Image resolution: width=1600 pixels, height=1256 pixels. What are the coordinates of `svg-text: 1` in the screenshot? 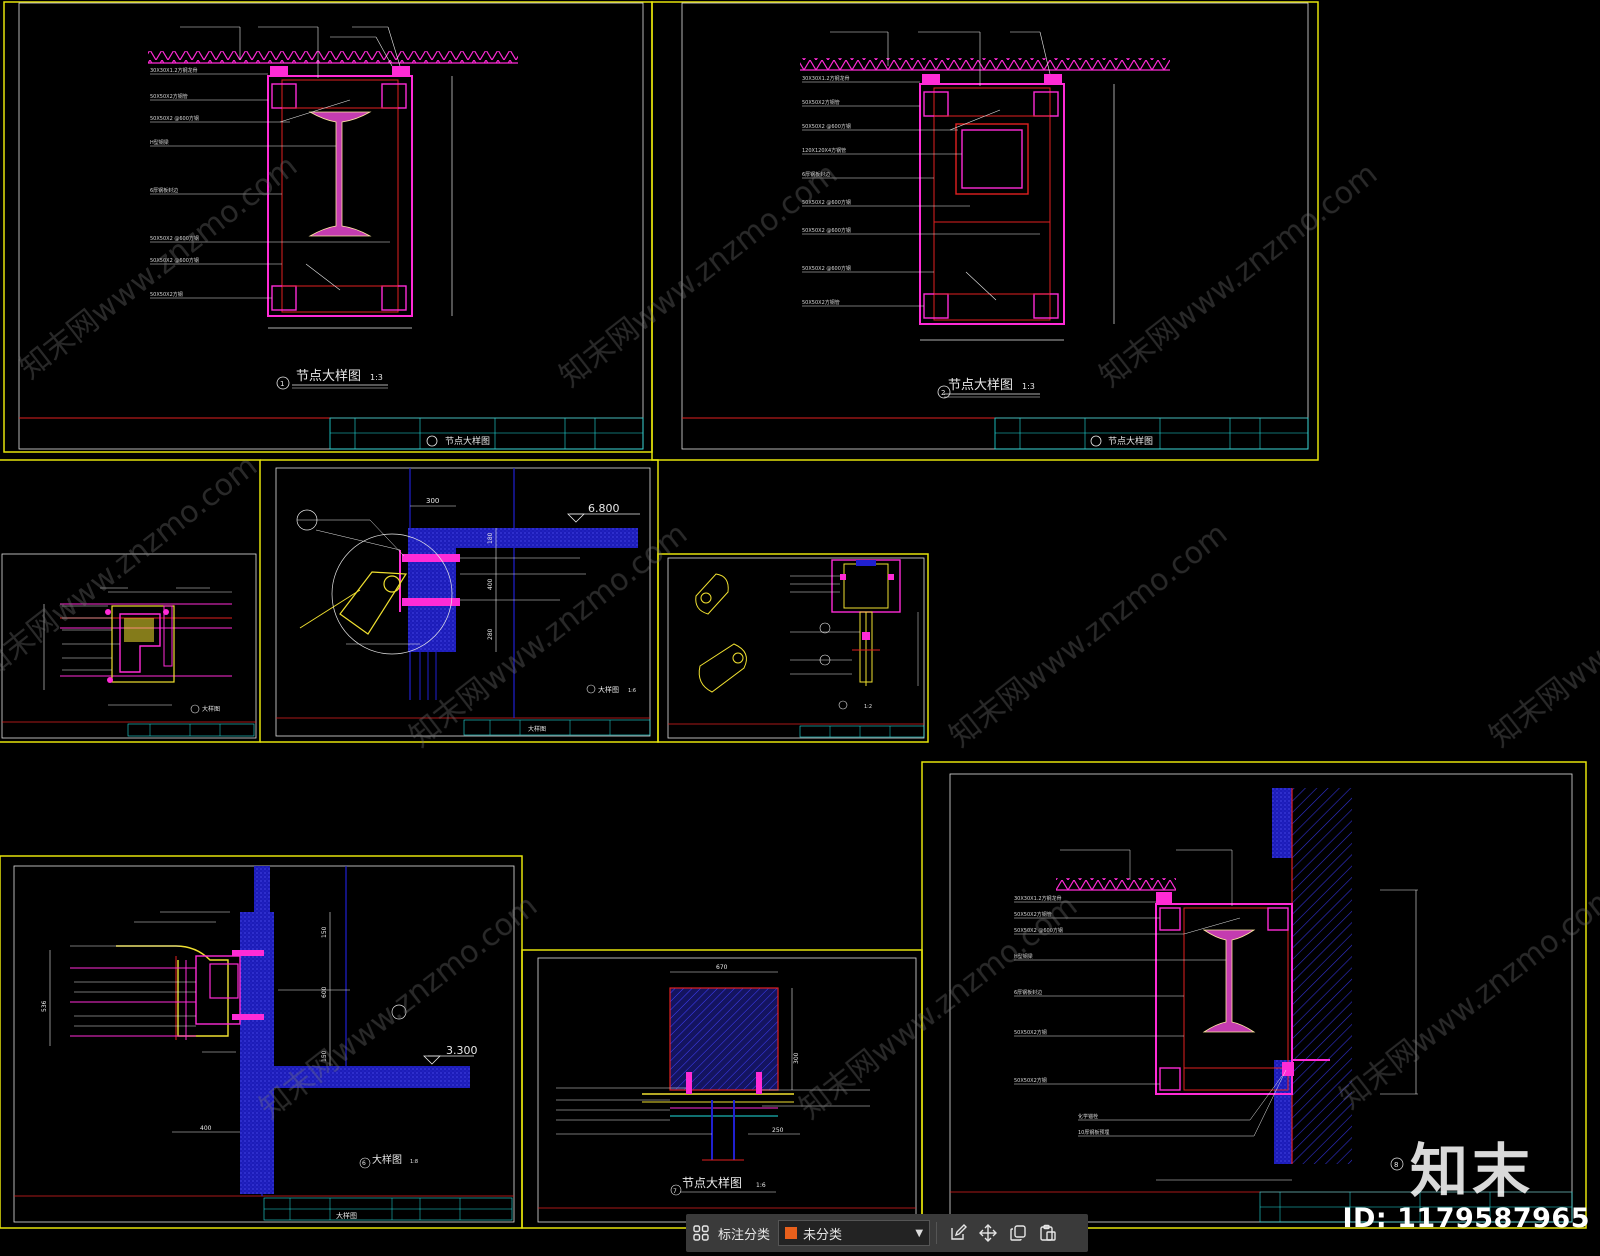 It's located at (282, 384).